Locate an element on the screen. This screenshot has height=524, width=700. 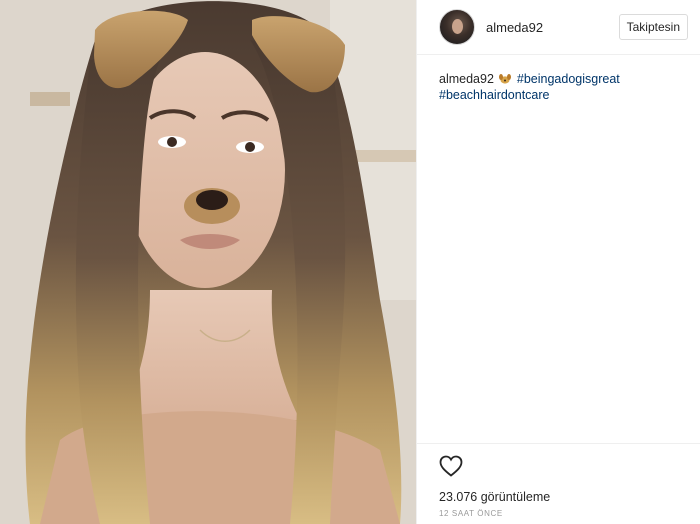
avatar-face is located at coordinates (457, 26).